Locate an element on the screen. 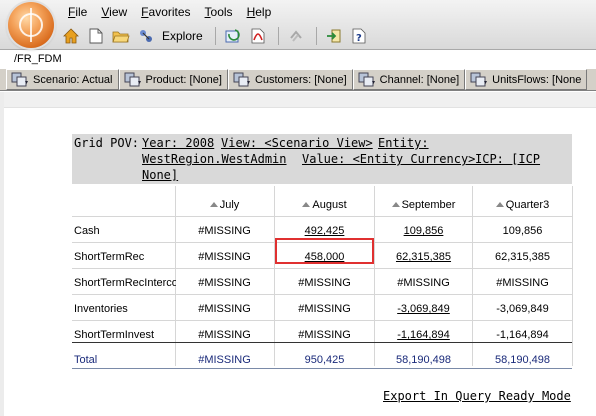 The height and width of the screenshot is (416, 596). menu-favorites: Favorites is located at coordinates (165, 13).